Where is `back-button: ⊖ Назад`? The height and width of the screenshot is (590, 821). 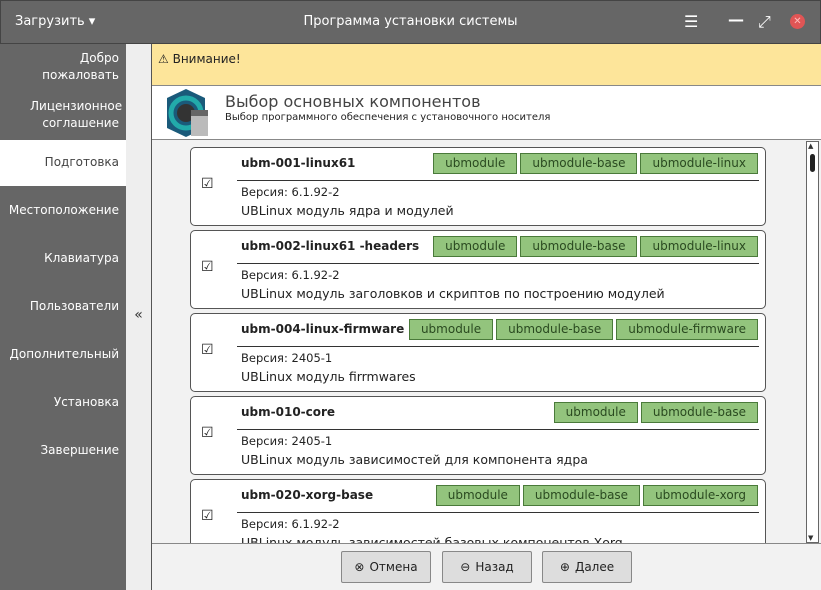 back-button: ⊖ Назад is located at coordinates (487, 567).